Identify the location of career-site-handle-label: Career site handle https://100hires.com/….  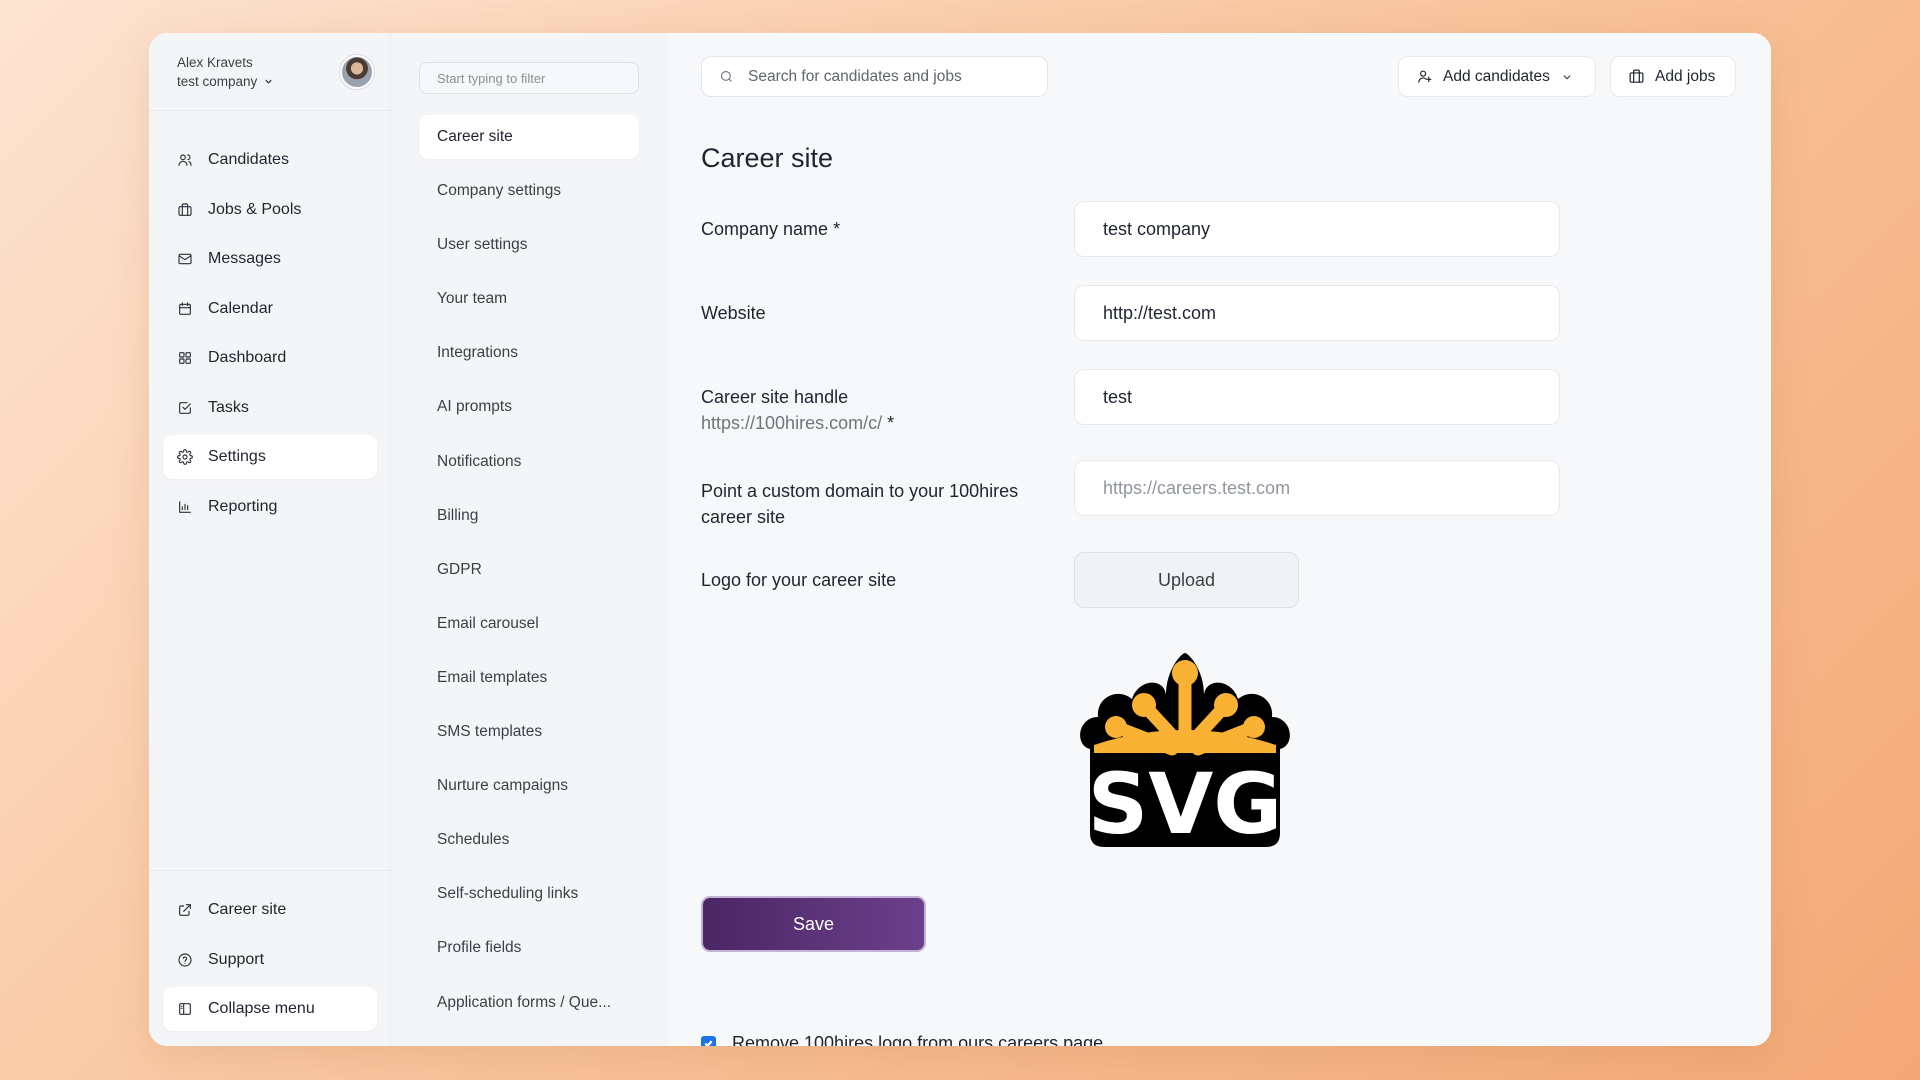
(797, 410).